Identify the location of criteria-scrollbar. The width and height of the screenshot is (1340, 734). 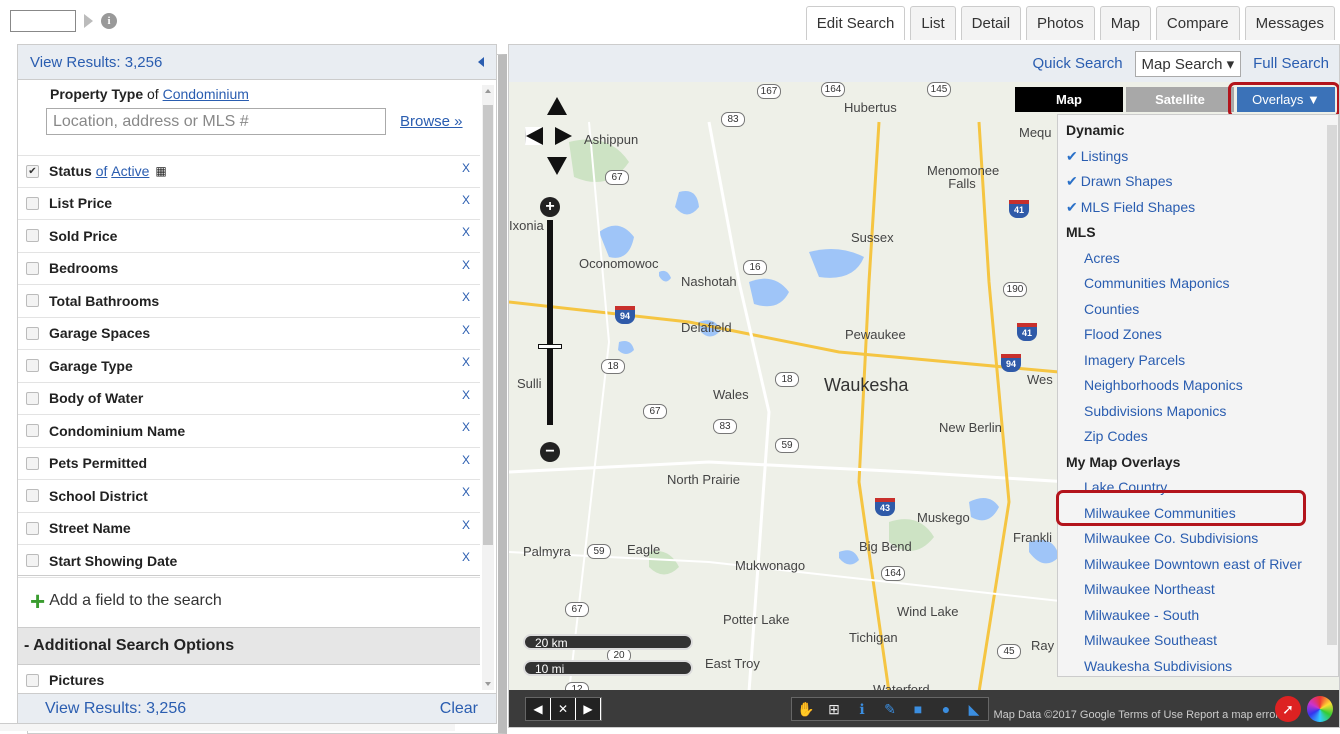
(488, 387).